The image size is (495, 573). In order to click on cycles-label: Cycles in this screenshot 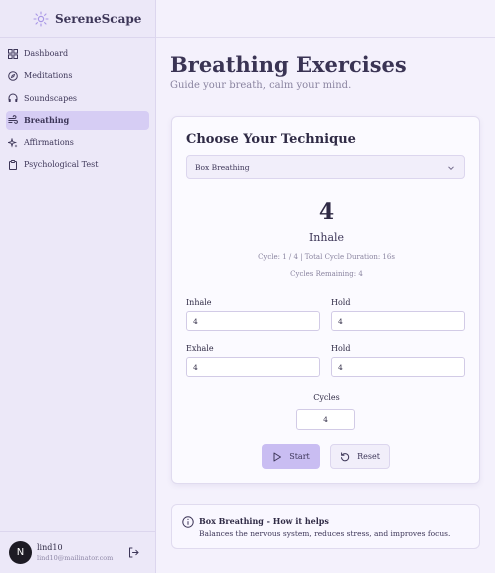, I will do `click(326, 397)`.